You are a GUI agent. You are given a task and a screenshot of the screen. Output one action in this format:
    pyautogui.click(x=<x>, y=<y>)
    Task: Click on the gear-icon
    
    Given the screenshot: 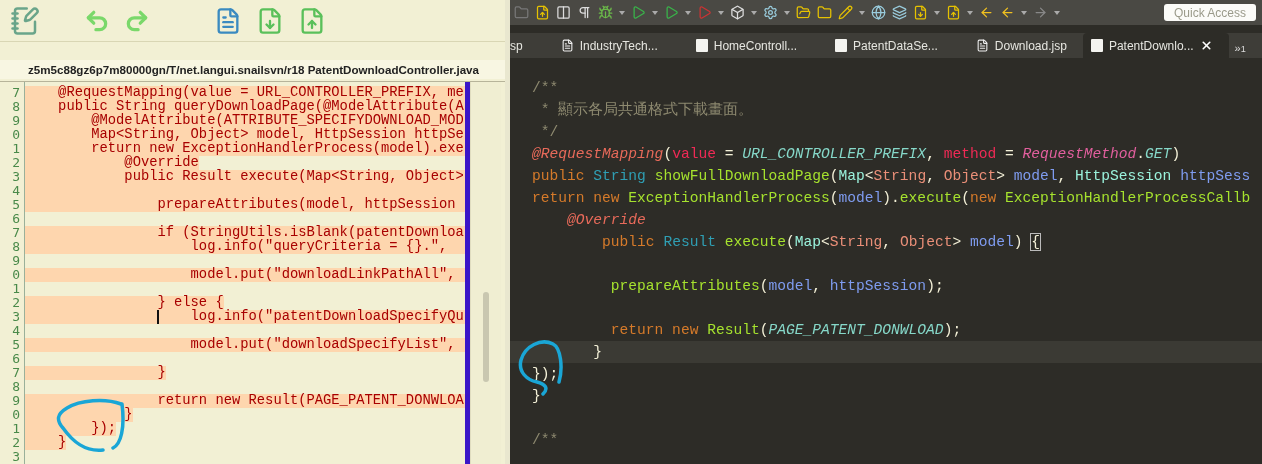 What is the action you would take?
    pyautogui.click(x=770, y=12)
    